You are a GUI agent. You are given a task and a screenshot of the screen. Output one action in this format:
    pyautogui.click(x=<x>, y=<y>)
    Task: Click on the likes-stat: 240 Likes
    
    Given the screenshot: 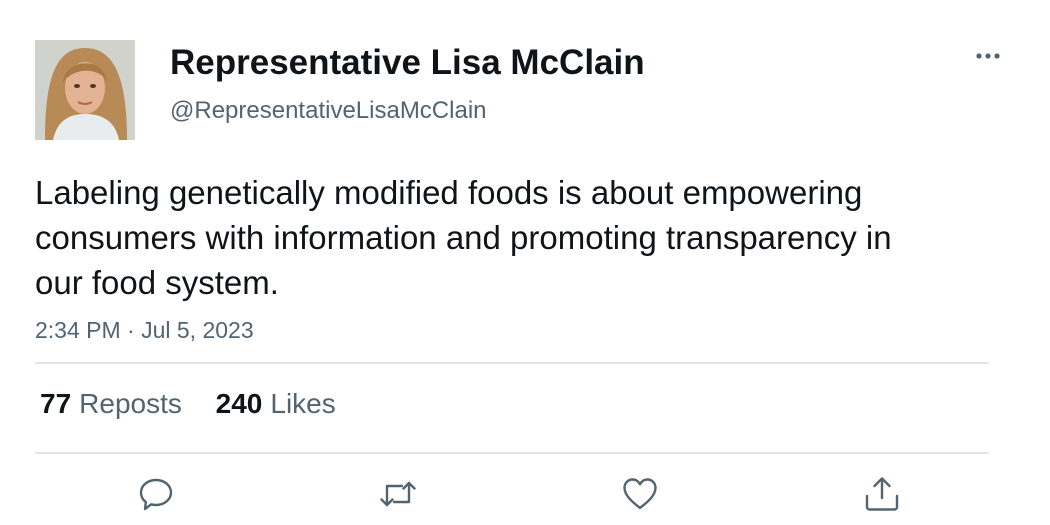 What is the action you would take?
    pyautogui.click(x=276, y=404)
    